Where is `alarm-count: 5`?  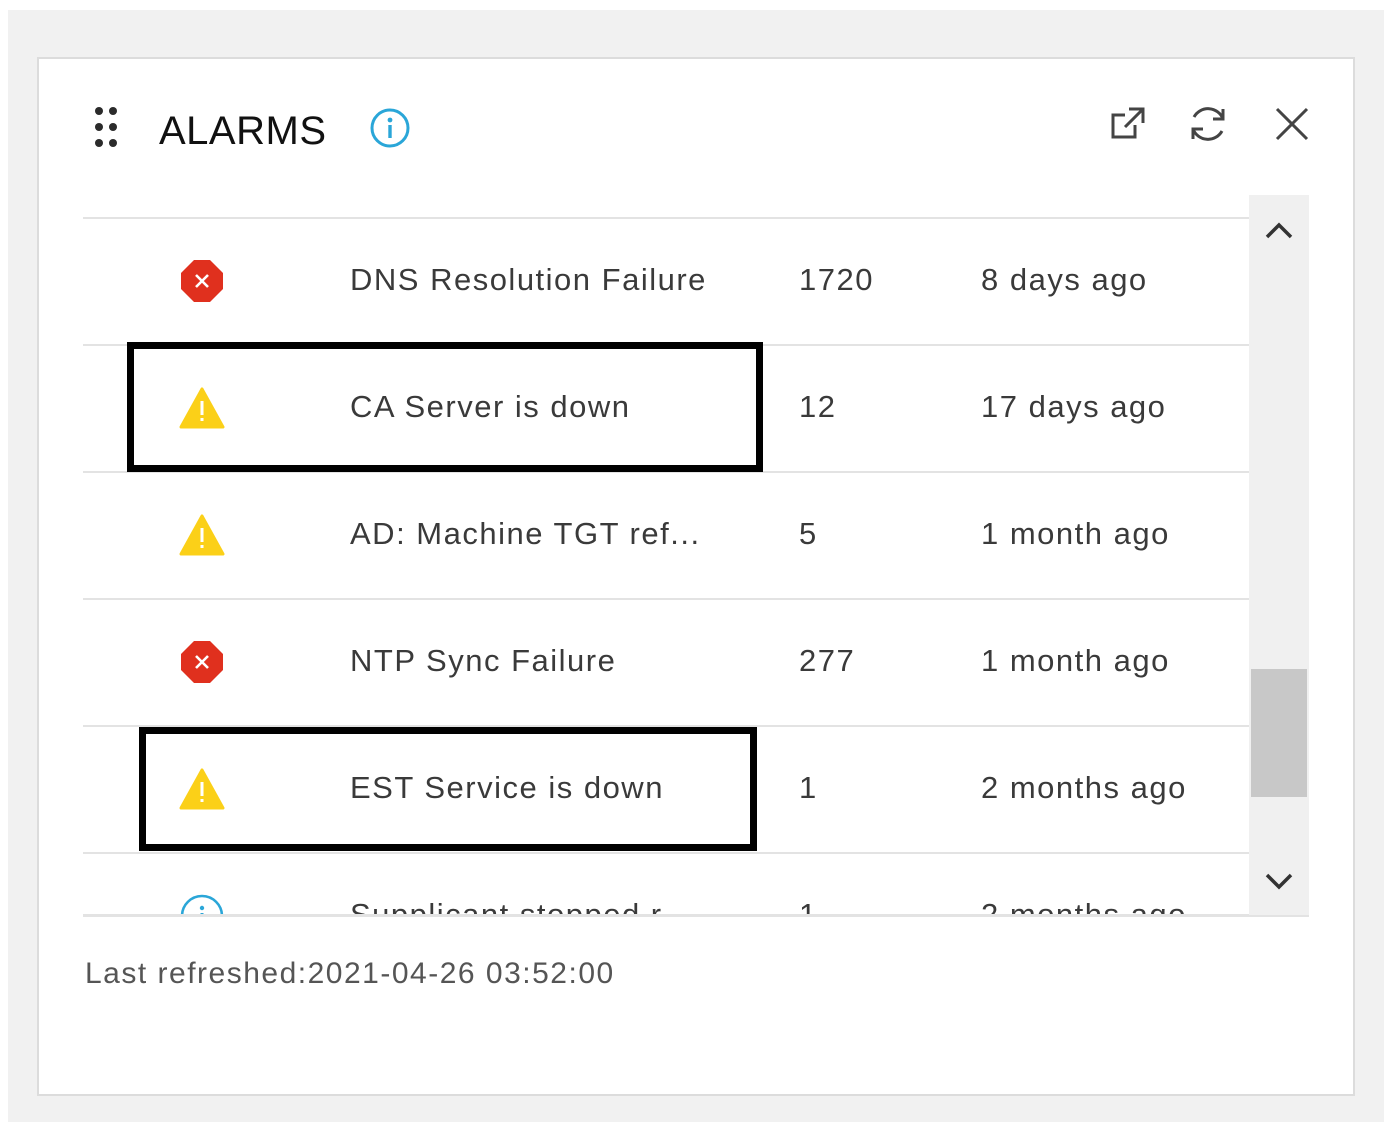 alarm-count: 5 is located at coordinates (808, 533).